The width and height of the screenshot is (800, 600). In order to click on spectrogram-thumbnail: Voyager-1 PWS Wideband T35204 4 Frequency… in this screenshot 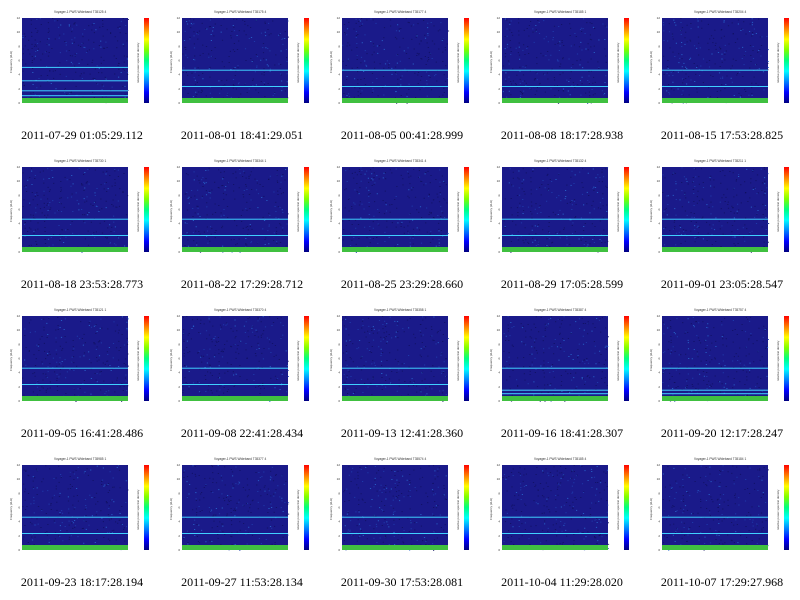, I will do `click(721, 64)`.